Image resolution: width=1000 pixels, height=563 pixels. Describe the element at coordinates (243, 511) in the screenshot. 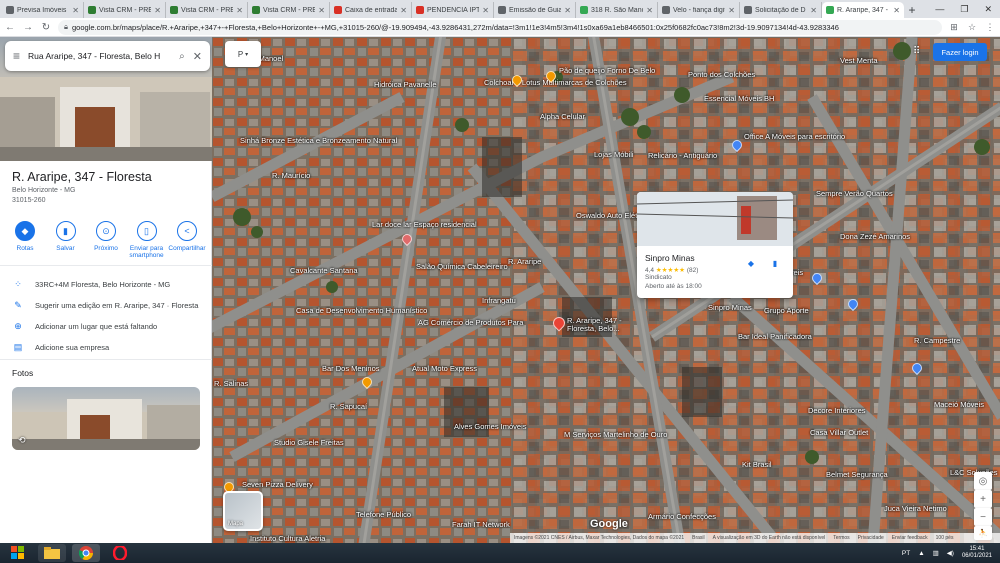

I see `layers-toggle: Mapa` at that location.